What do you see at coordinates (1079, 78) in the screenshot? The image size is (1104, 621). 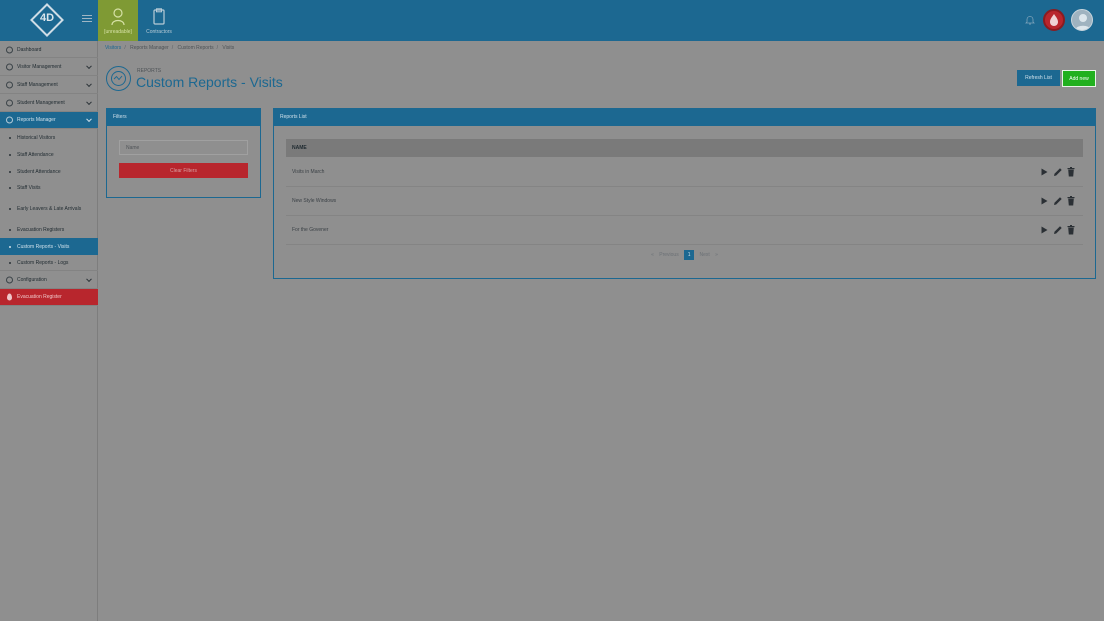 I see `add-new-button: Add new` at bounding box center [1079, 78].